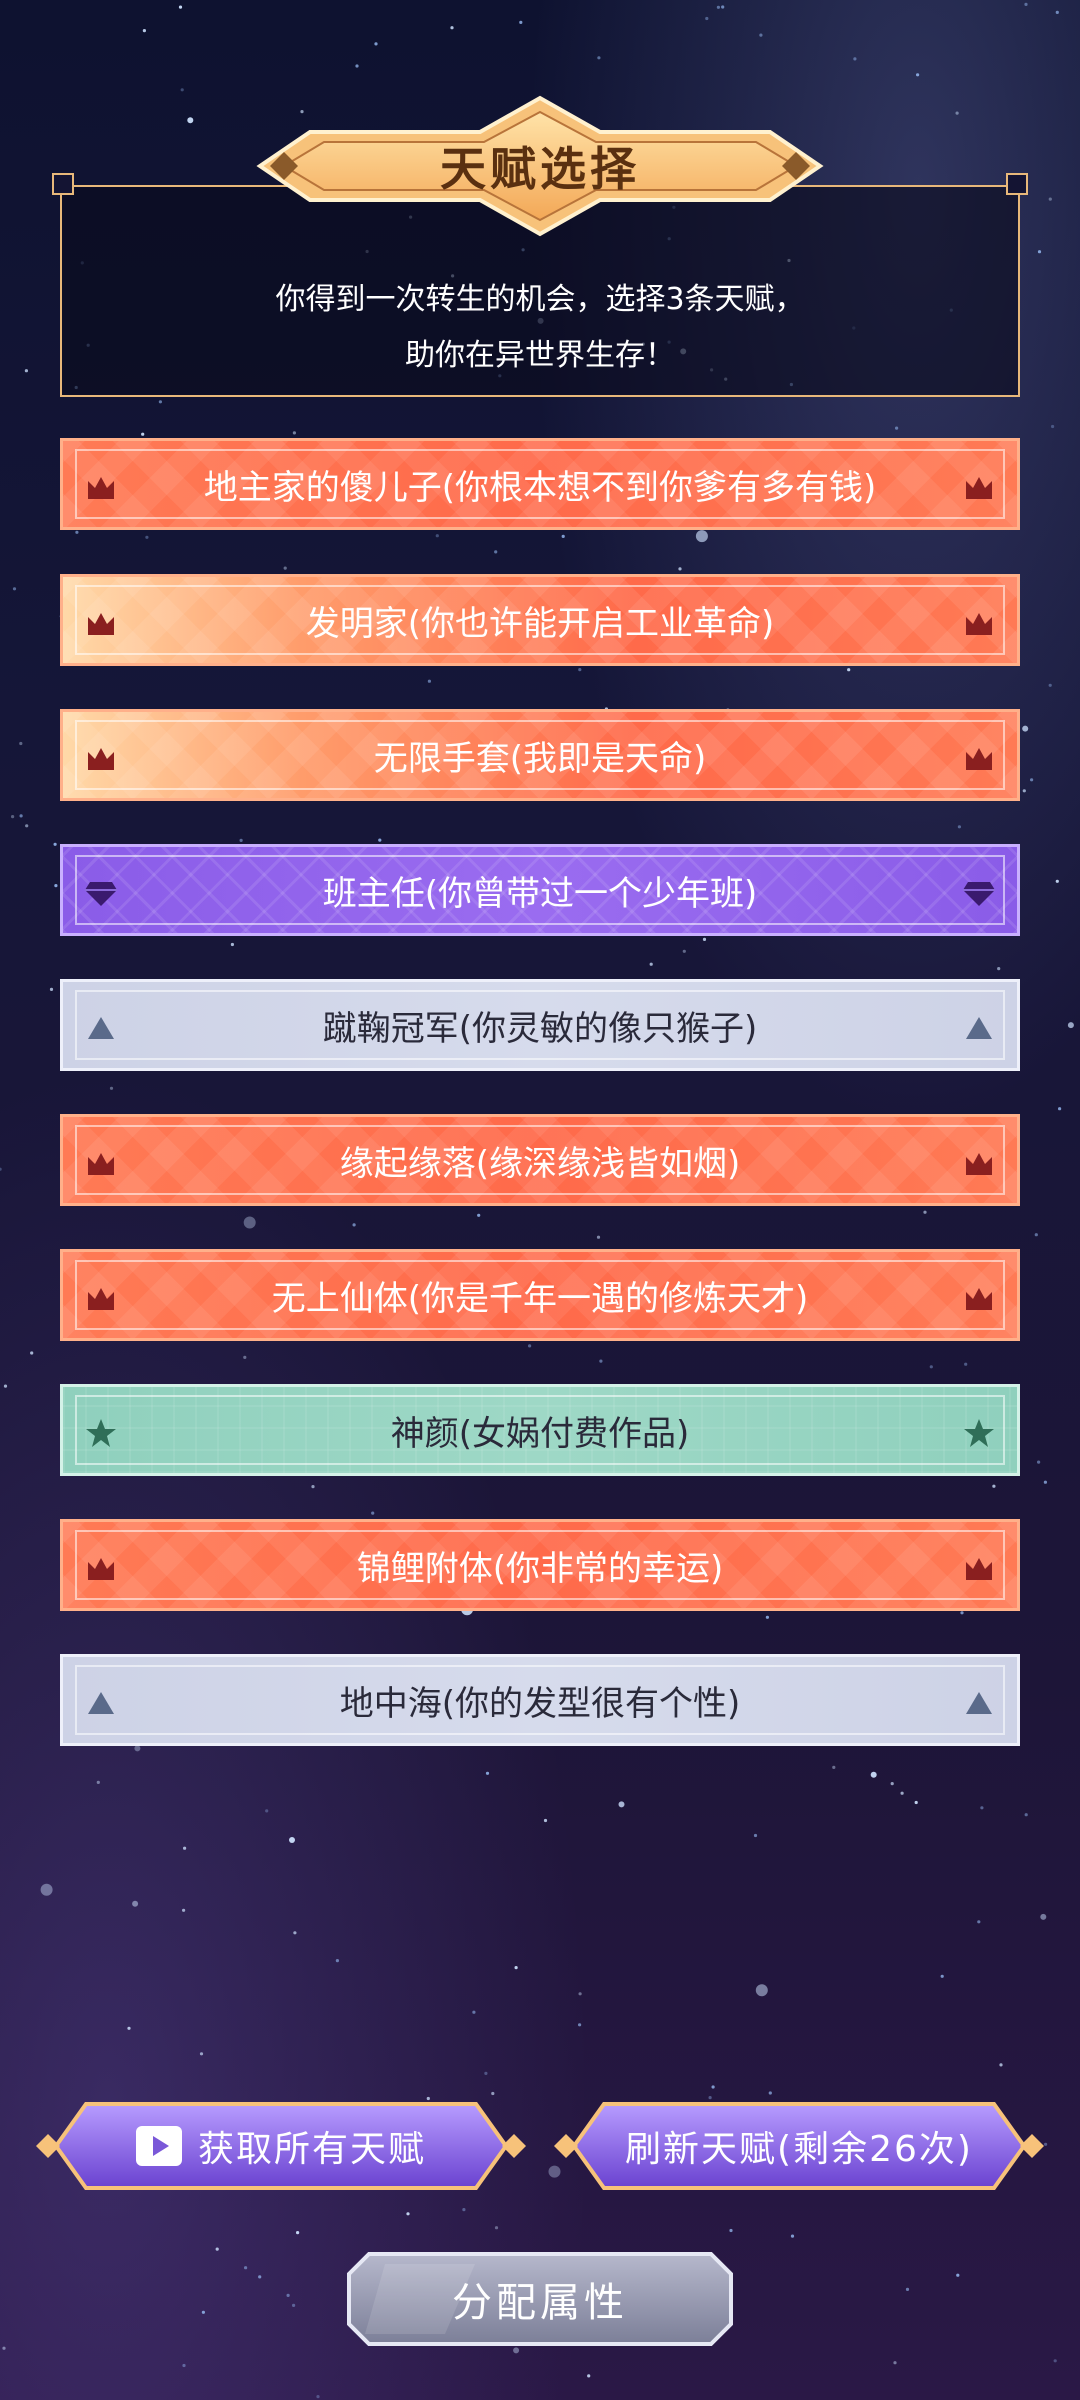  Describe the element at coordinates (540, 355) in the screenshot. I see `intro-line-2: 助你在异世界生存！` at that location.